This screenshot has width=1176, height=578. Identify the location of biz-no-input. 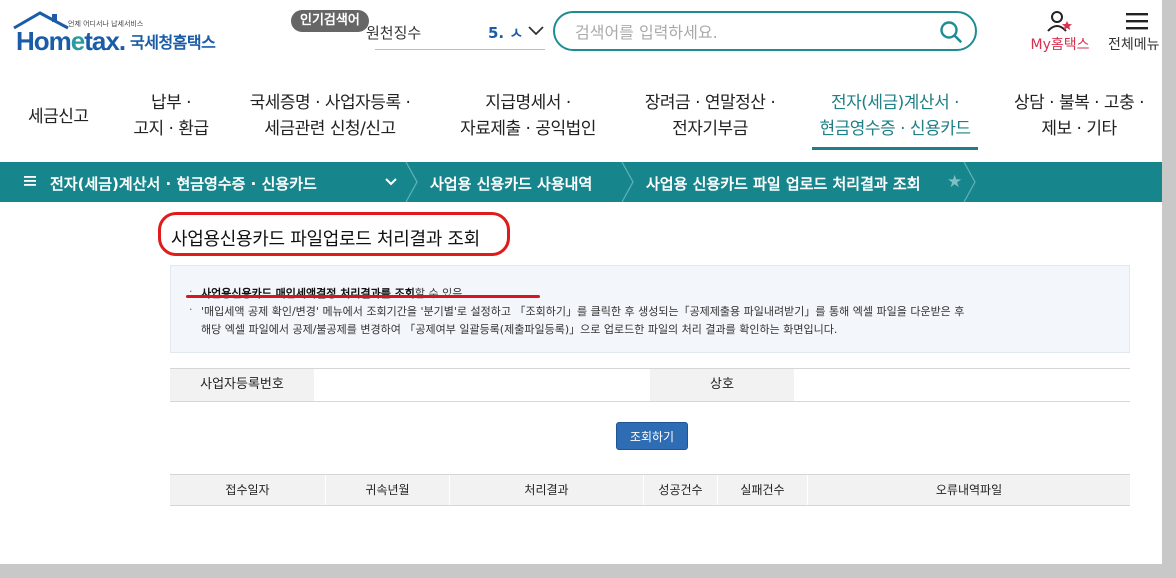
(484, 386).